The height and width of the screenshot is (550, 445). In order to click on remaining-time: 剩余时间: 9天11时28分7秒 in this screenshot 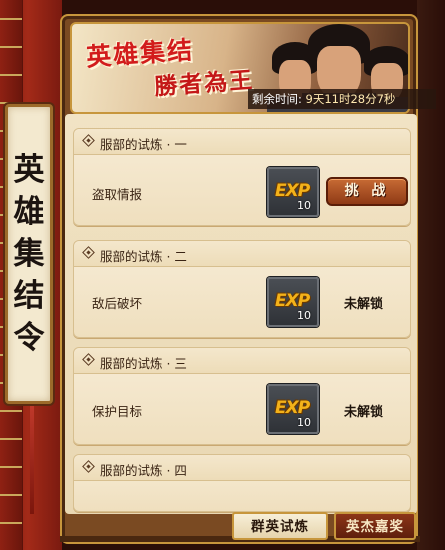, I will do `click(323, 99)`.